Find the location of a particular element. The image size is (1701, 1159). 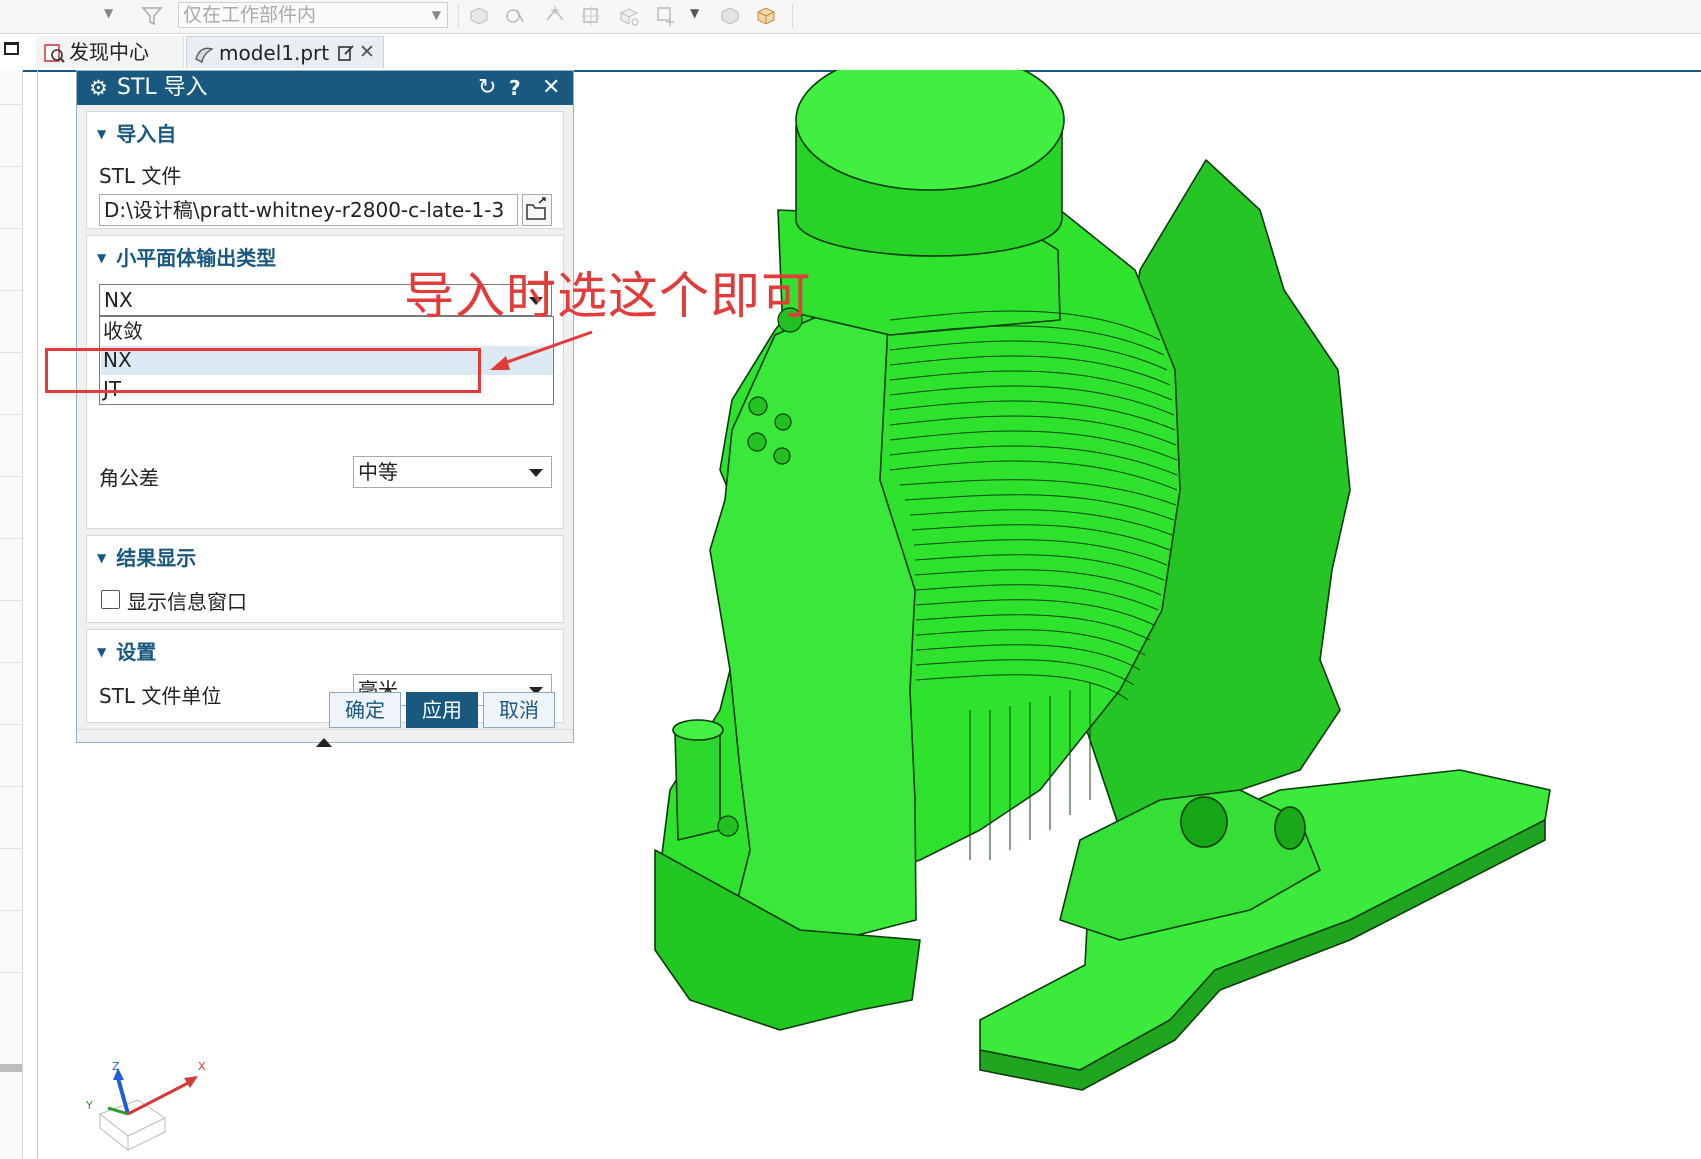

annotation-text: 导入时选这个即可 is located at coordinates (608, 296).